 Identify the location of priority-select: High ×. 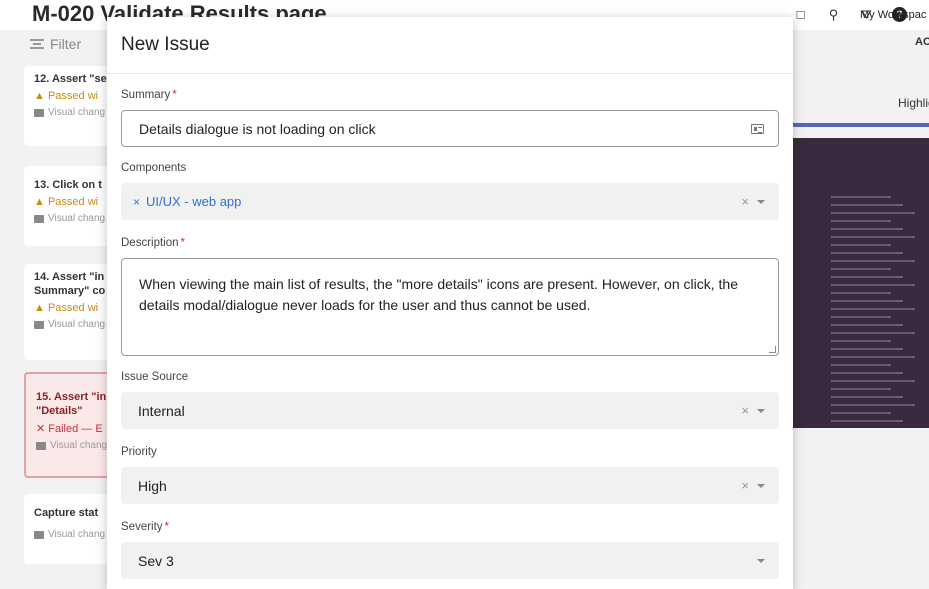
(450, 485).